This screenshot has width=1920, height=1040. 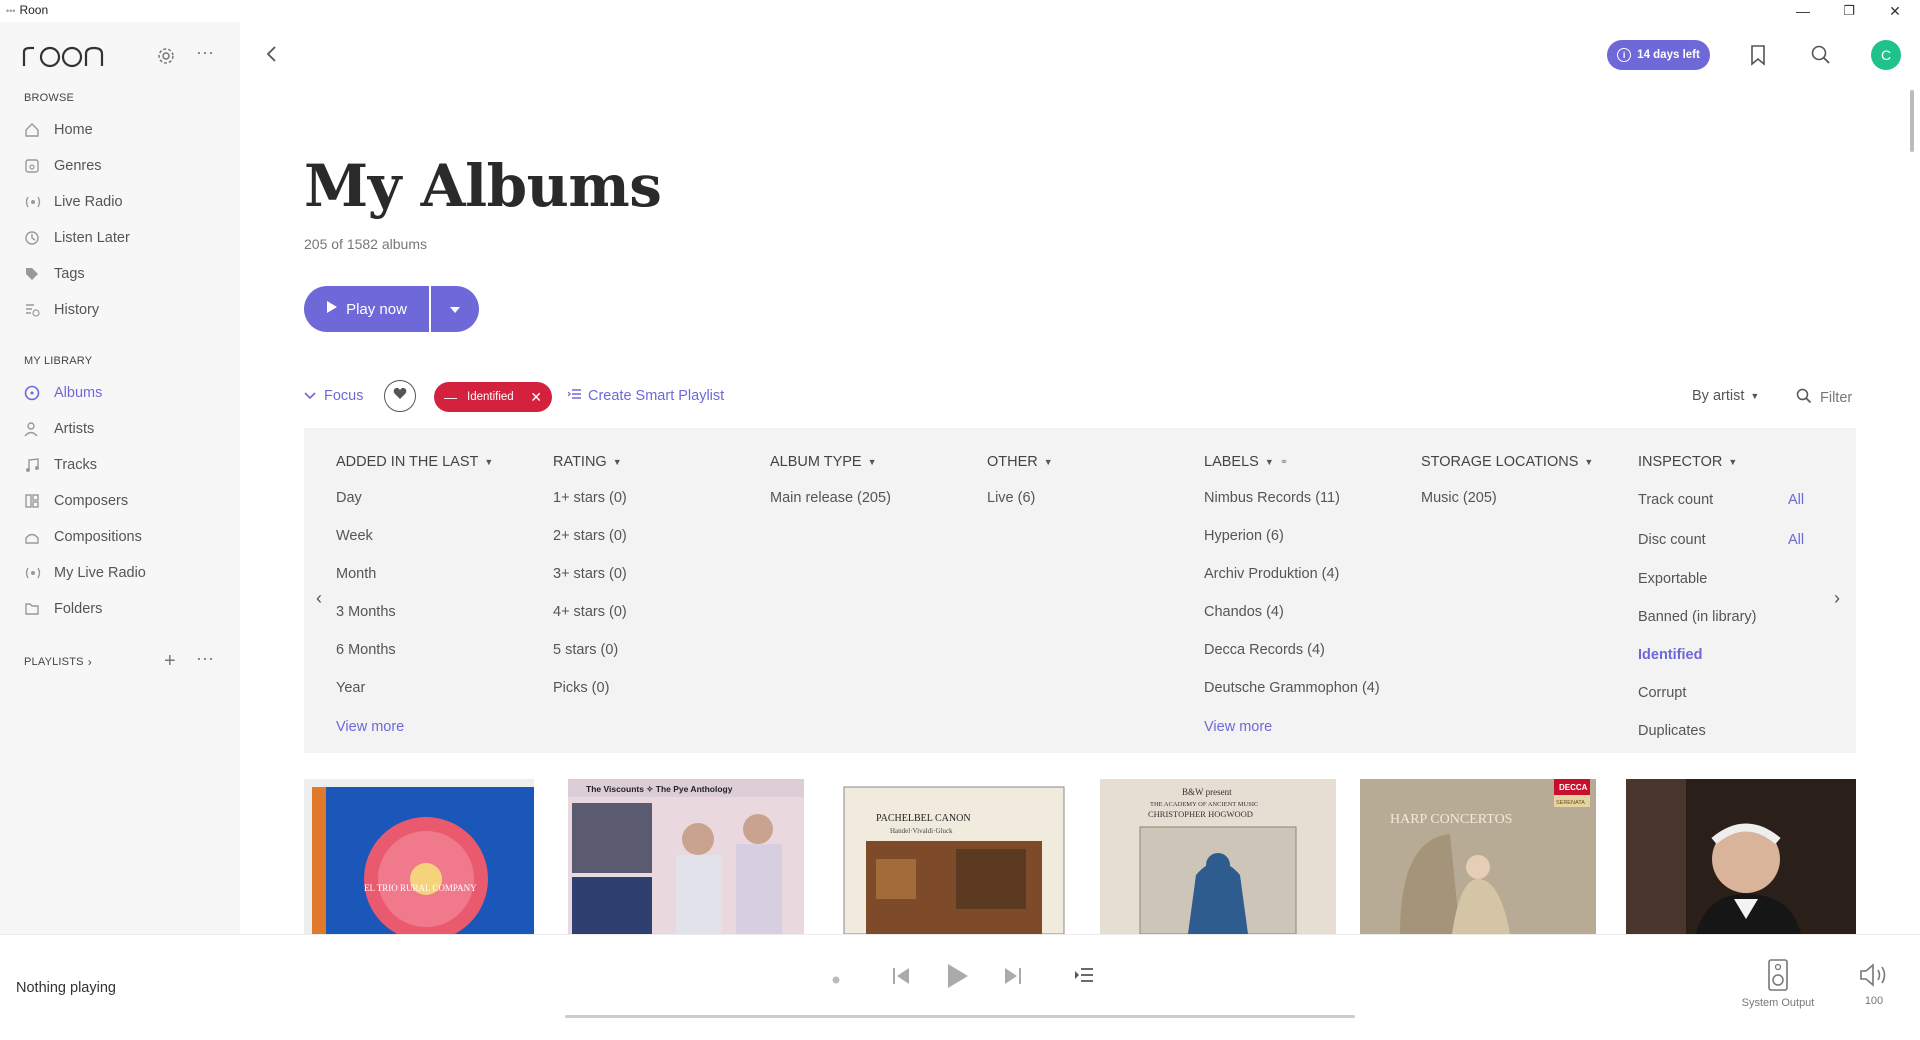 What do you see at coordinates (590, 612) in the screenshot?
I see `focus-option: 4+ stars (0)` at bounding box center [590, 612].